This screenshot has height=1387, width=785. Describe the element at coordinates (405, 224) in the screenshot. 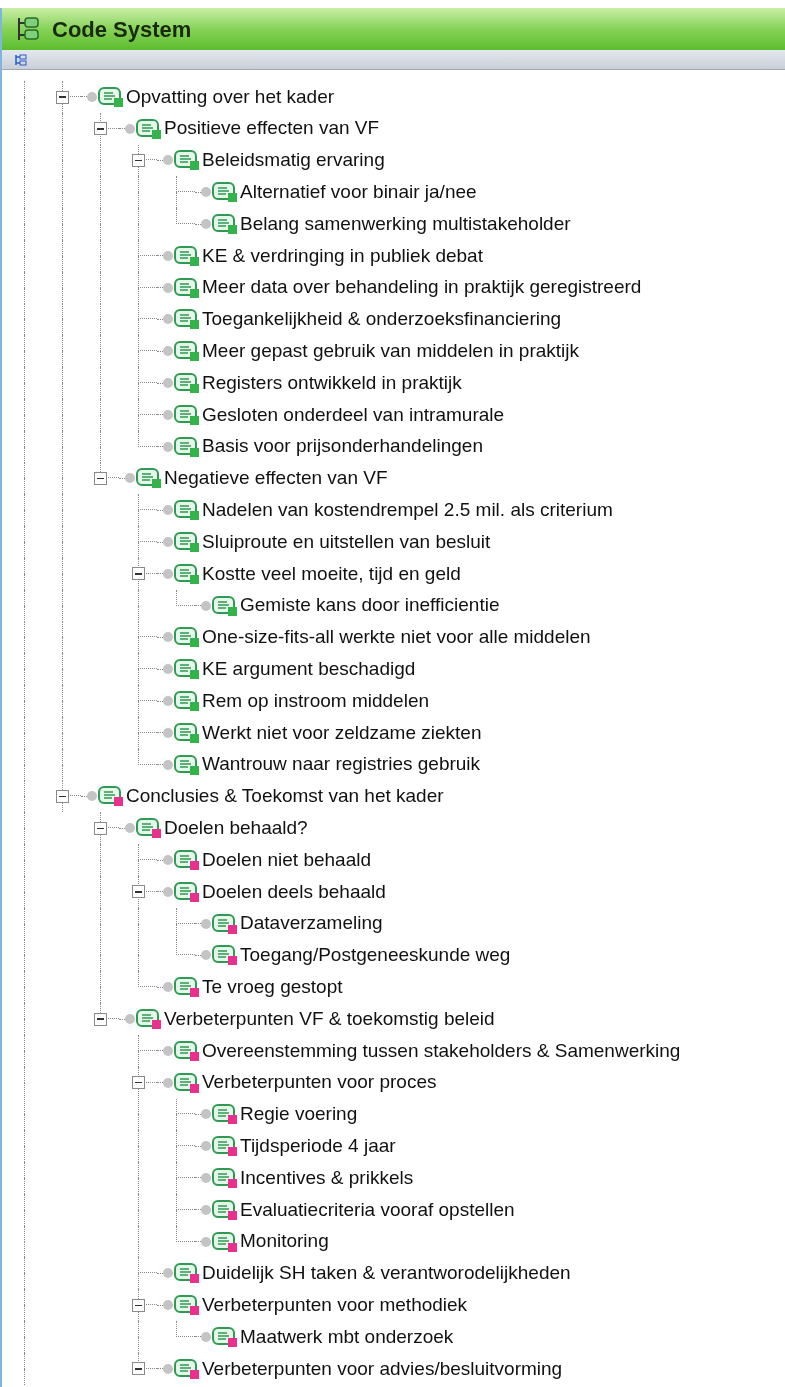

I see `code-label: Belang samenwerking multistakeholder` at that location.